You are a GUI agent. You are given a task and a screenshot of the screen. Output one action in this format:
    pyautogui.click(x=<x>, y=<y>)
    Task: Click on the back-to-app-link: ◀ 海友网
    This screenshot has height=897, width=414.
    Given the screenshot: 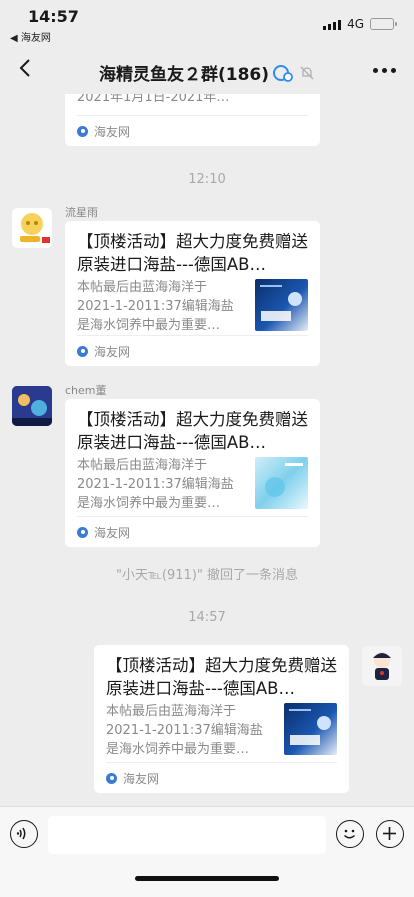 What is the action you would take?
    pyautogui.click(x=30, y=36)
    